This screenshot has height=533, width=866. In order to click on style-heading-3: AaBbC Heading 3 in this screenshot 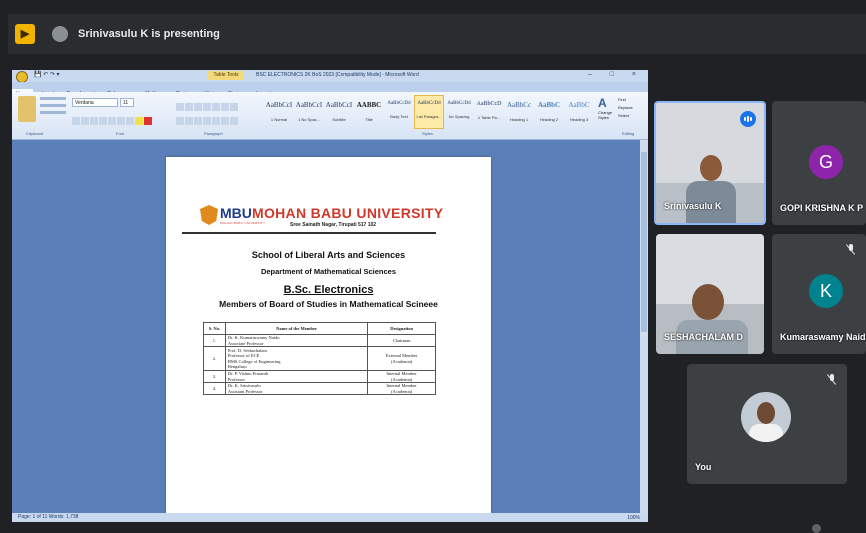, I will do `click(579, 112)`.